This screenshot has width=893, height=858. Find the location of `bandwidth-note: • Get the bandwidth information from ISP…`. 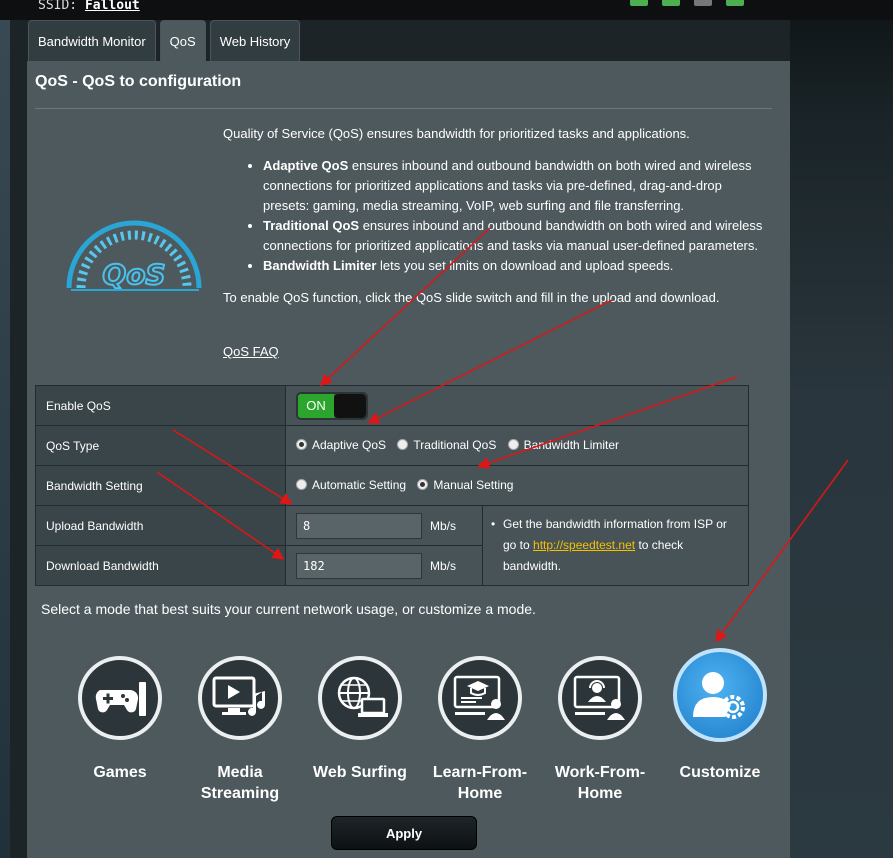

bandwidth-note: • Get the bandwidth information from ISP… is located at coordinates (615, 545).